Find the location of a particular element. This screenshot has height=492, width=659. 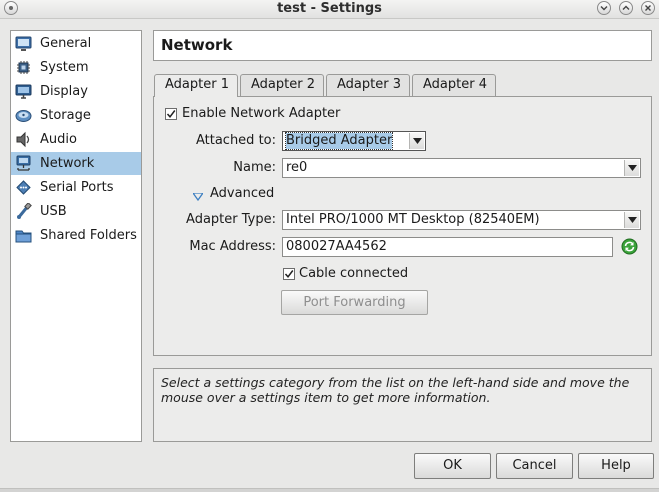

sidebar-item-network: Network is located at coordinates (76, 163).